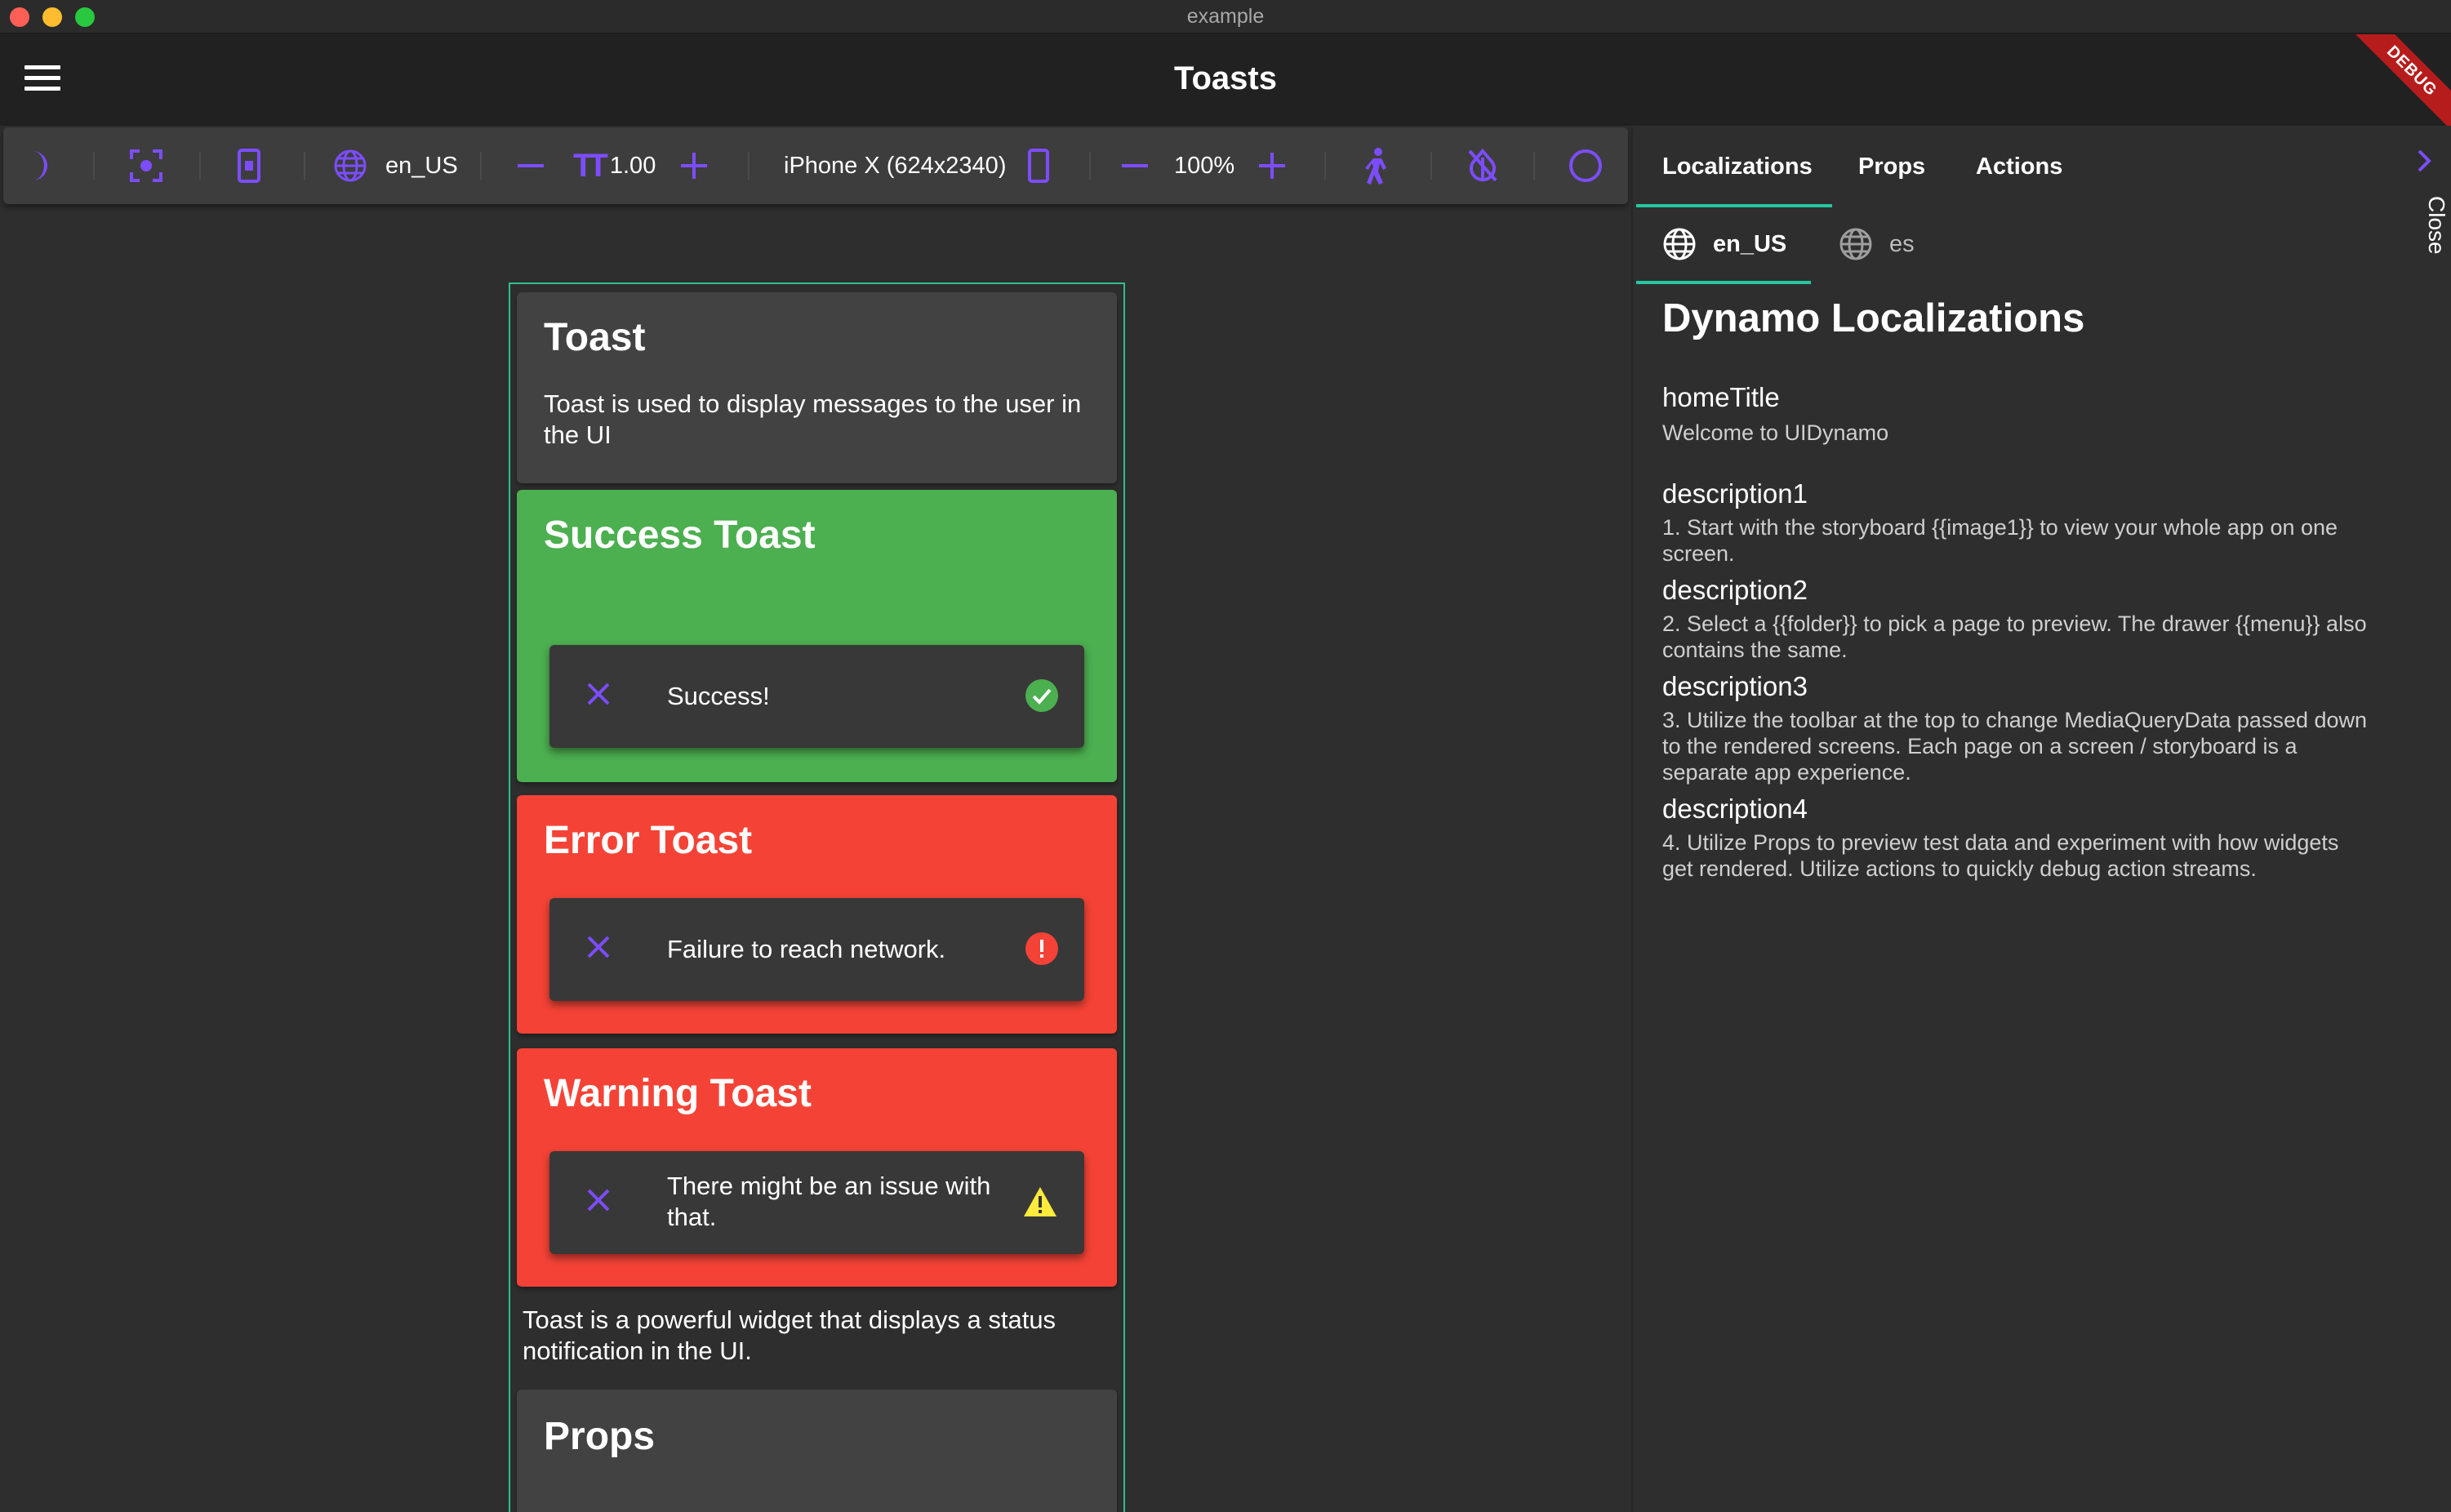 The image size is (2451, 1512). I want to click on success-toast-card: Success Toast Success!, so click(817, 636).